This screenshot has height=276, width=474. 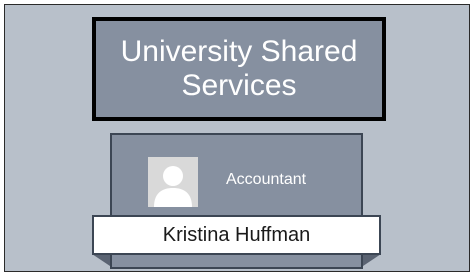 What do you see at coordinates (266, 179) in the screenshot?
I see `employee-role: Accountant` at bounding box center [266, 179].